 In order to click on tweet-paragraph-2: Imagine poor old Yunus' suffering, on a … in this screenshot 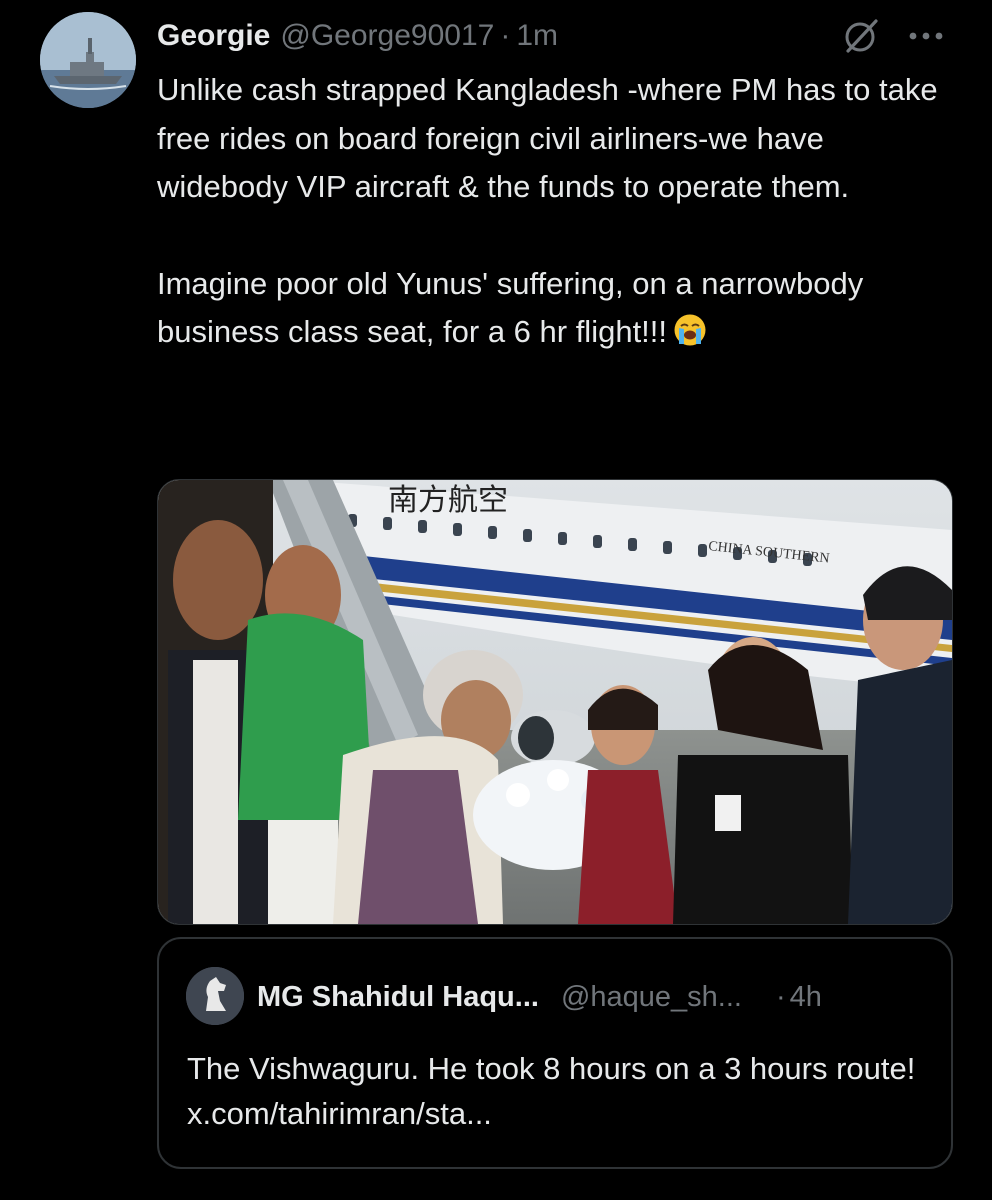, I will do `click(557, 308)`.